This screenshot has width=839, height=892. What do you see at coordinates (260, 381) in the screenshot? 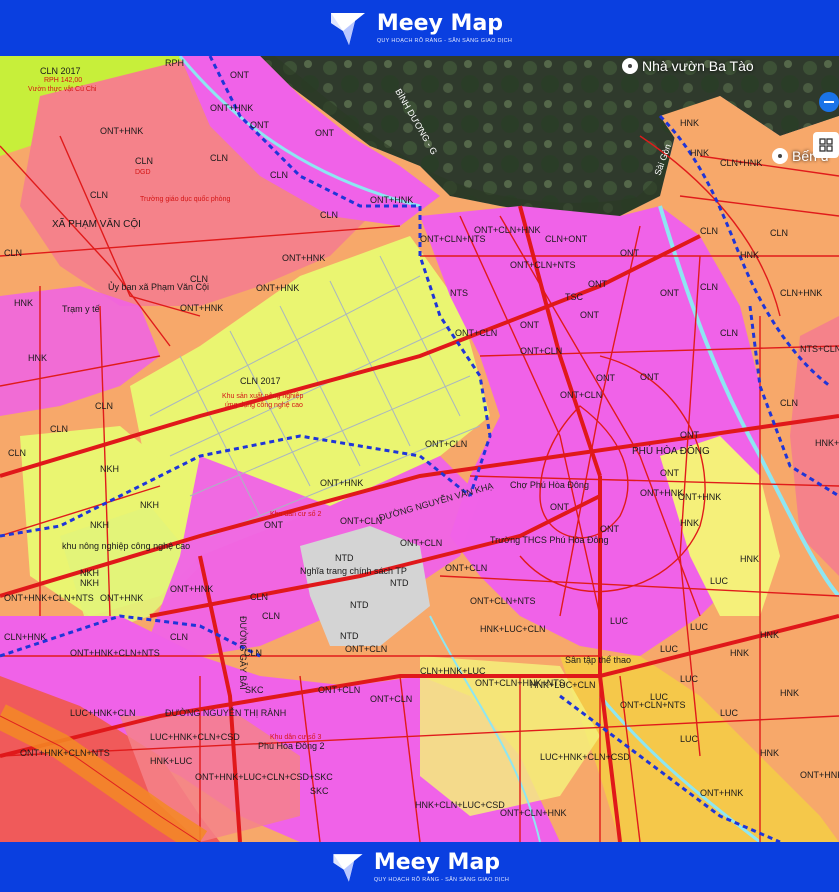
I see `label-cln-2017-agri: CLN 2017` at bounding box center [260, 381].